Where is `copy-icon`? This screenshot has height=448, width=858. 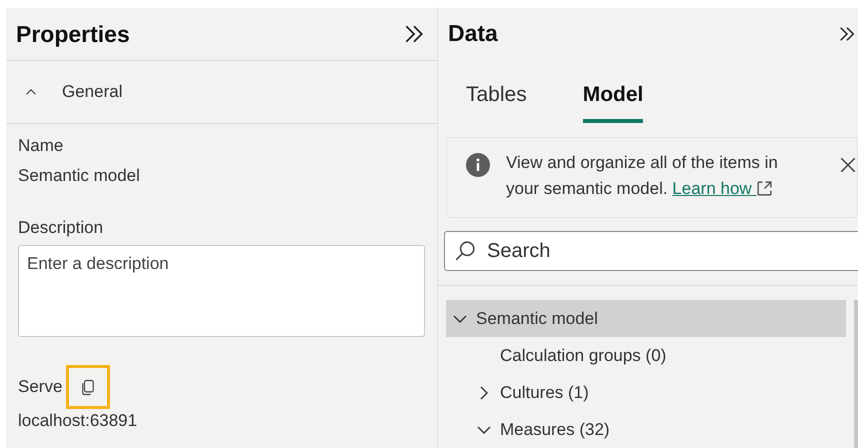 copy-icon is located at coordinates (88, 387).